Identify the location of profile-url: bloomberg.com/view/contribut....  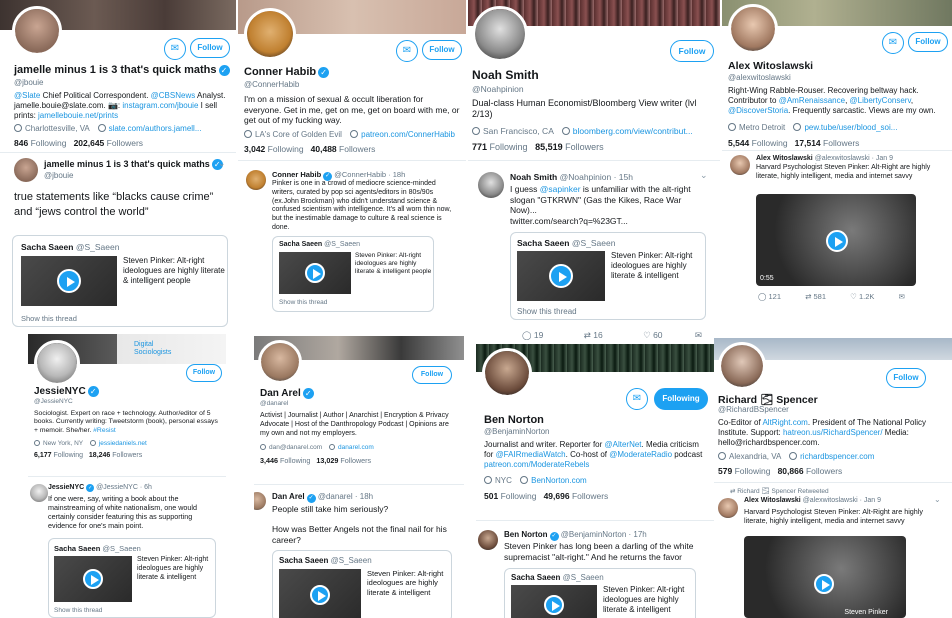
(633, 131).